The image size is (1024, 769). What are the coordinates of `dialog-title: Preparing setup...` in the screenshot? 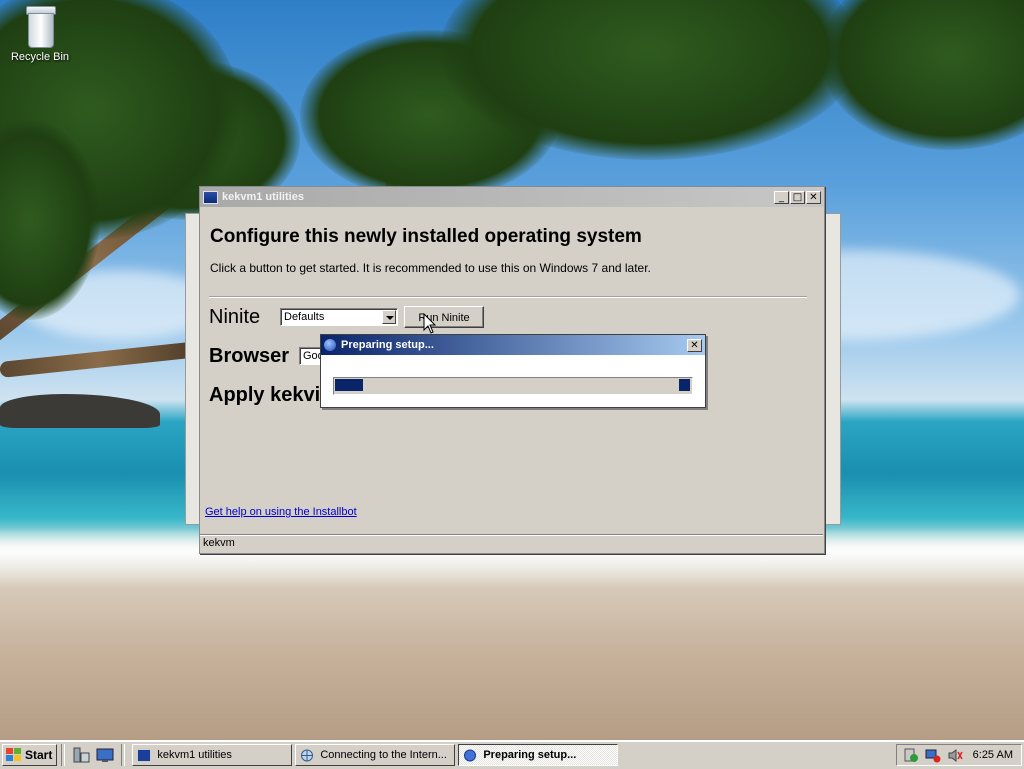 It's located at (387, 345).